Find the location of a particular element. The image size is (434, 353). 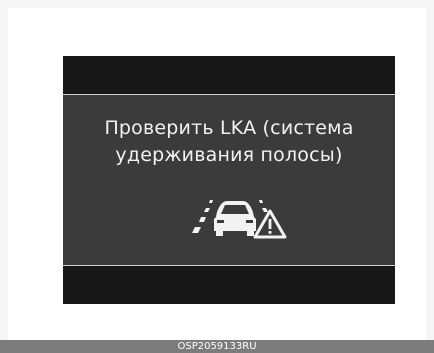

display-top-bar is located at coordinates (229, 75).